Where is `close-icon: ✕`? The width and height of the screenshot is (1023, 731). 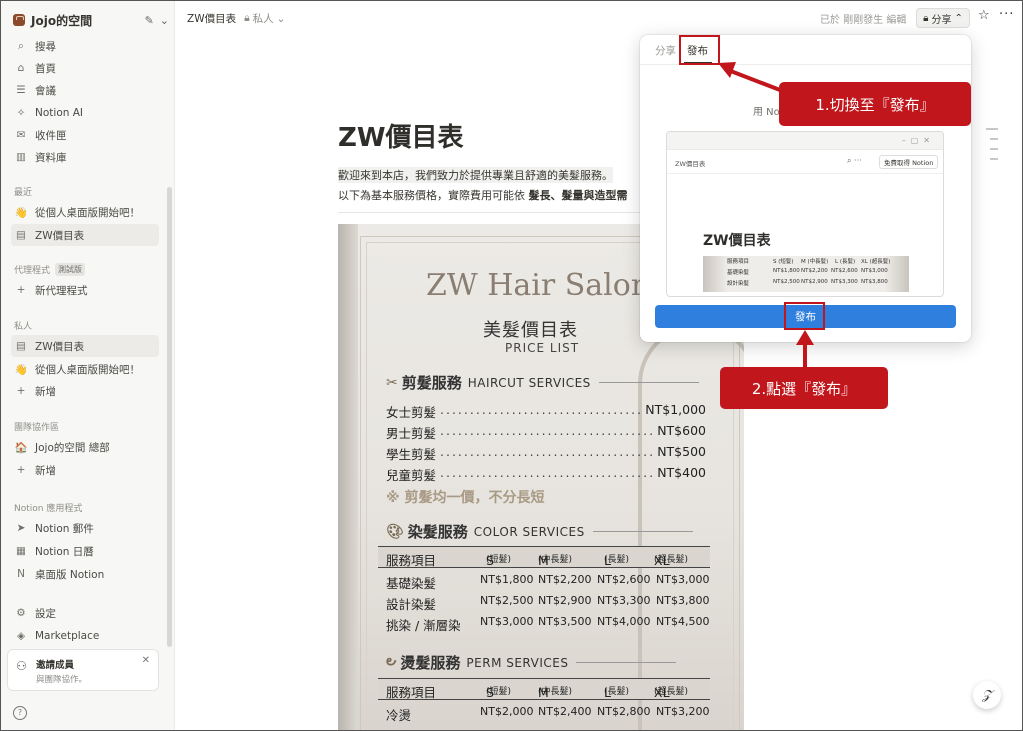 close-icon: ✕ is located at coordinates (146, 660).